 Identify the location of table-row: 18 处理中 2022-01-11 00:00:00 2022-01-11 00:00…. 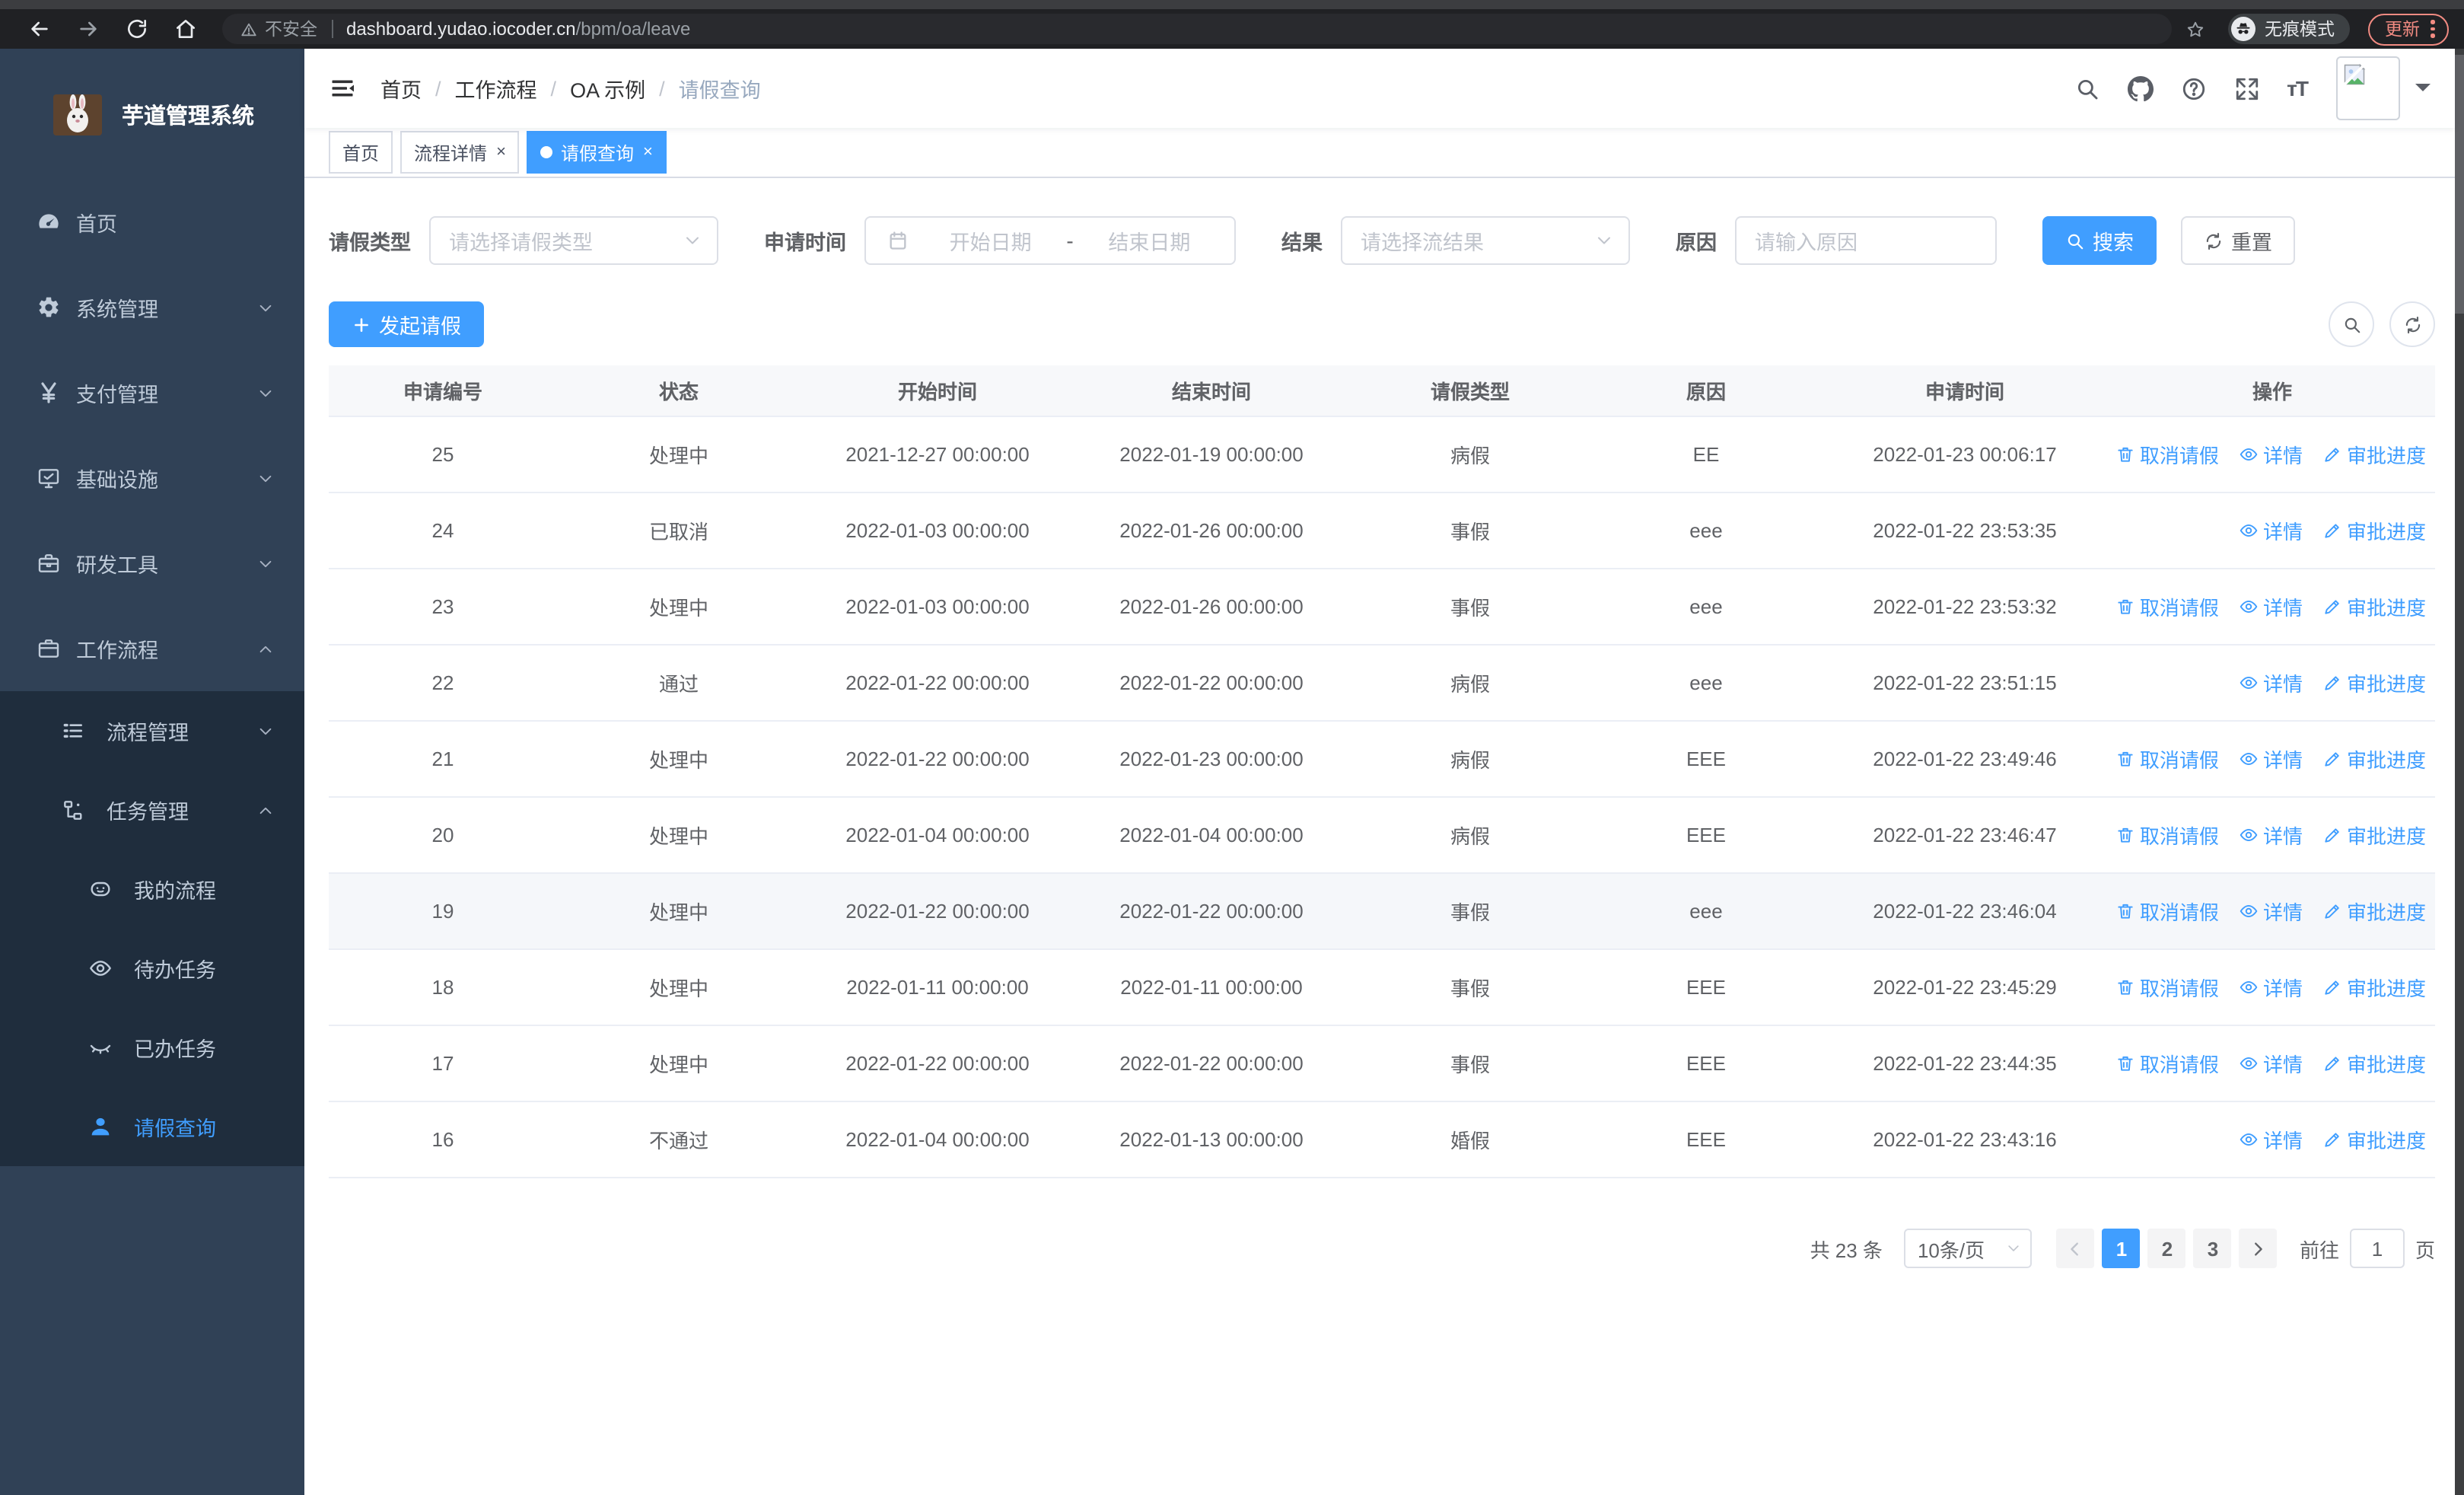
(1382, 988).